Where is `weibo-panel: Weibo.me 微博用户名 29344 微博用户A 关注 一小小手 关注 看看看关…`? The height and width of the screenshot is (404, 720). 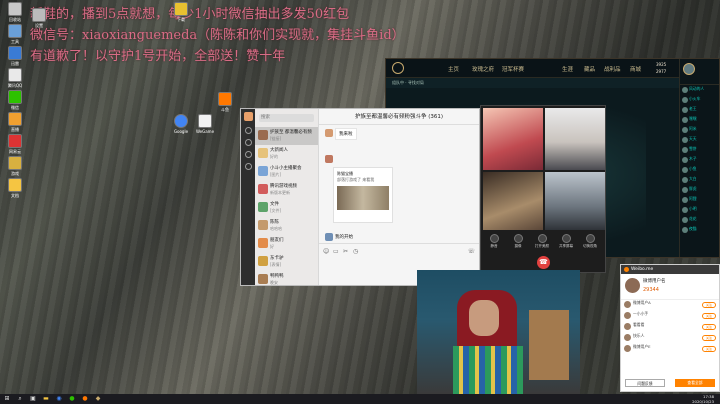
weibo-panel: Weibo.me 微博用户名 29344 微博用户A 关注 一小小手 关注 看看看关… is located at coordinates (670, 328).